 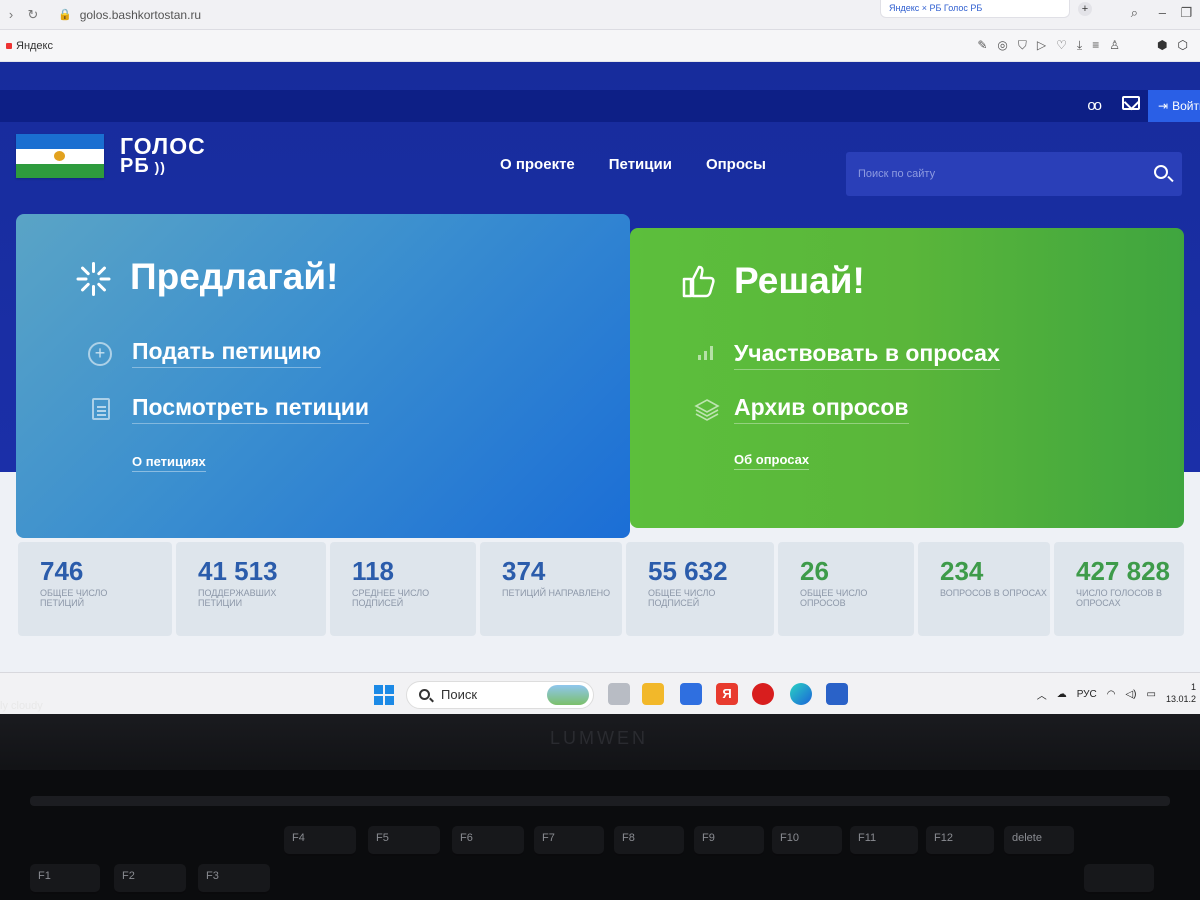 What do you see at coordinates (1079, 45) in the screenshot?
I see `download-icon: ⤓` at bounding box center [1079, 45].